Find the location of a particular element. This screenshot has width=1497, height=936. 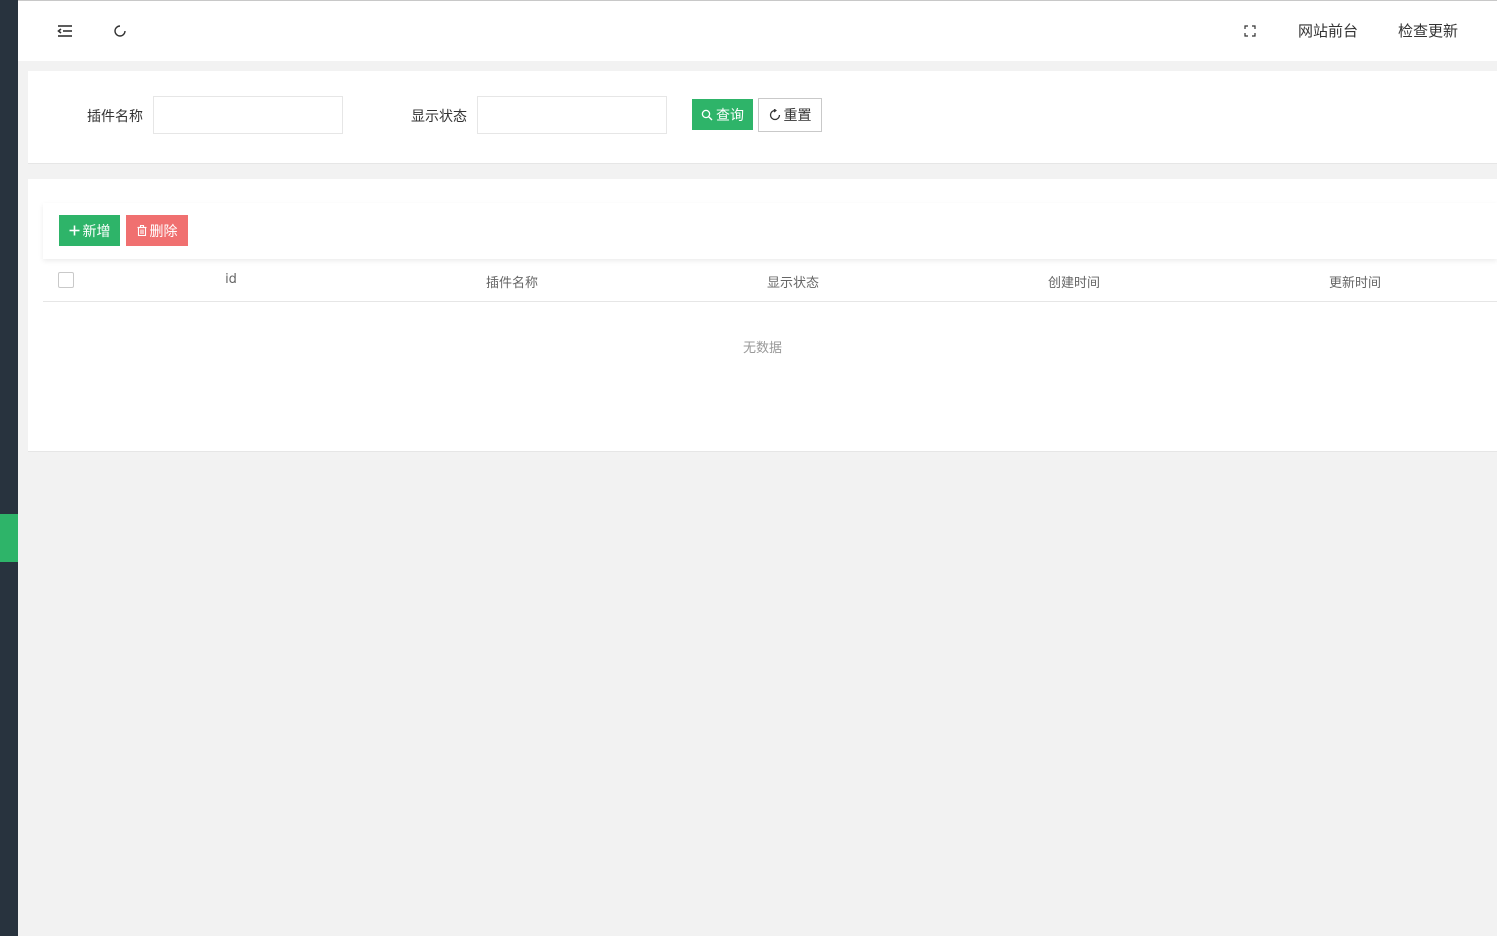

query-button-label: 查询 is located at coordinates (730, 115).